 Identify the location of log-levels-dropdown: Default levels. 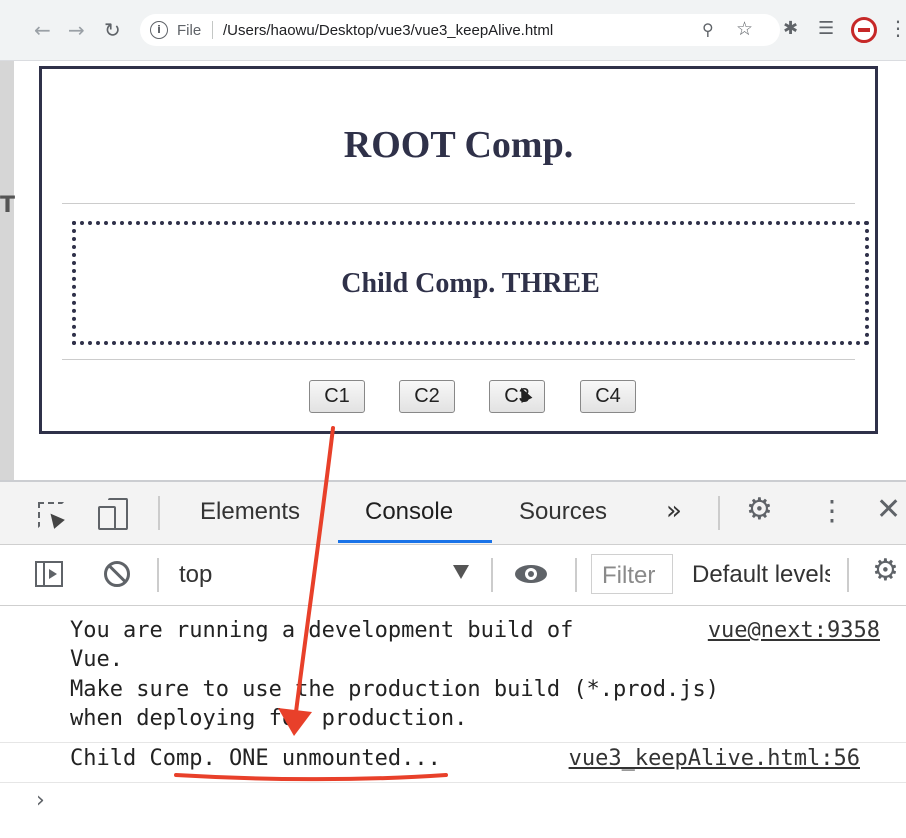
(761, 575).